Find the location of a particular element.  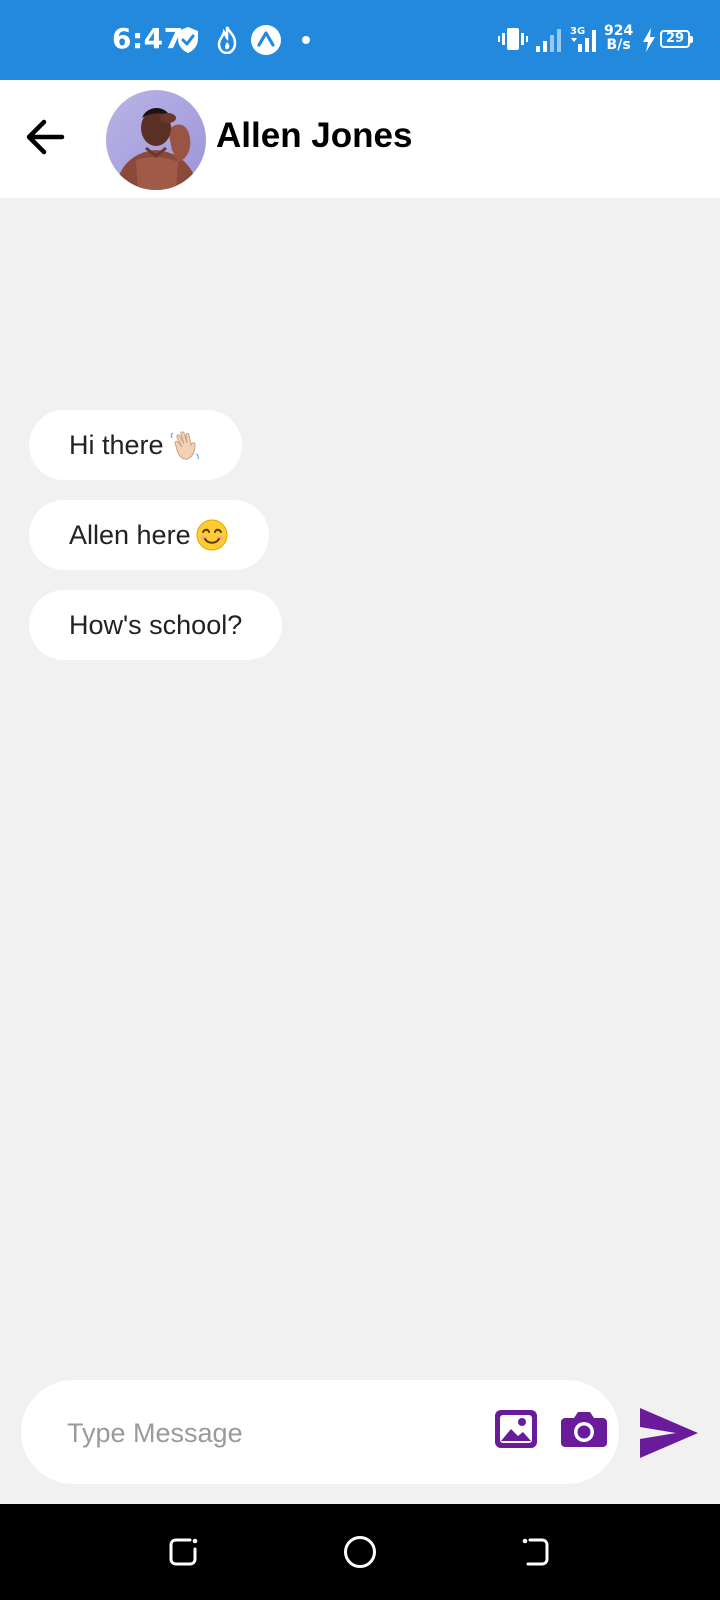

message-composer is located at coordinates (320, 1433).